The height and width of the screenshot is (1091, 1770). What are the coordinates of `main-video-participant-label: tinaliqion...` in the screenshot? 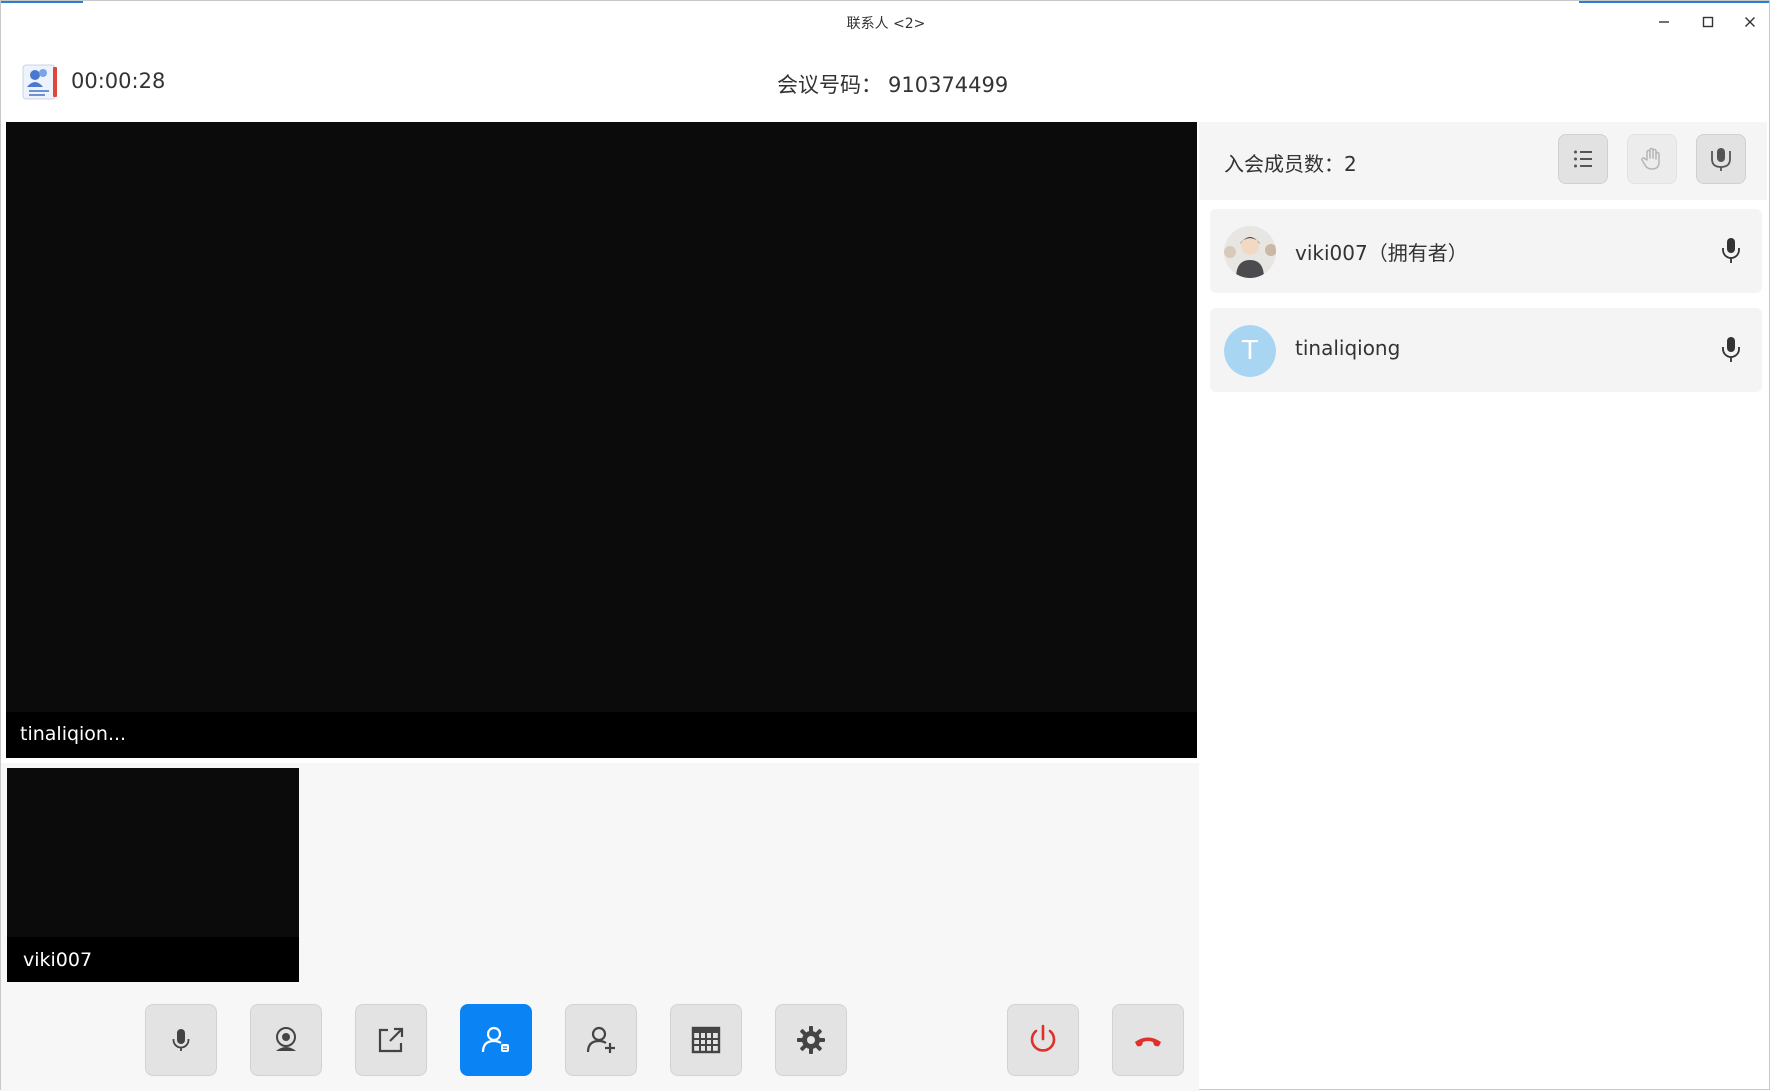 It's located at (73, 734).